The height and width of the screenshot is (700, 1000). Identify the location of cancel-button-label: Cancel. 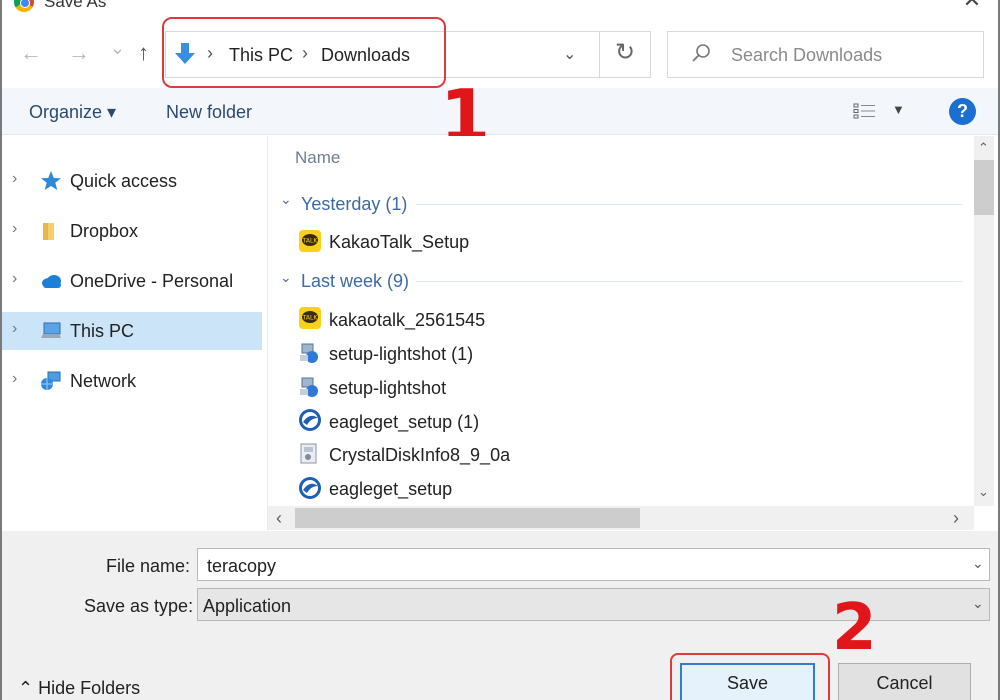
(904, 683).